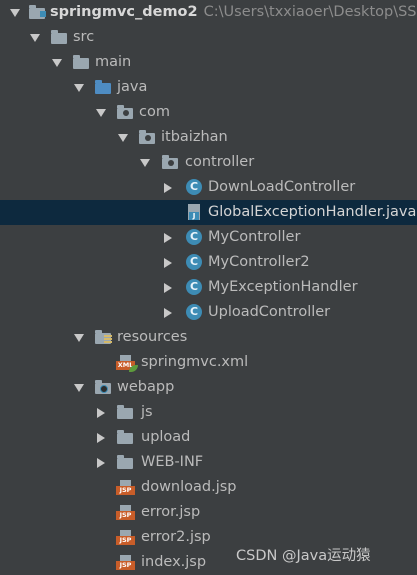 The image size is (417, 575). I want to click on tree-row-class: C MyController, so click(208, 237).